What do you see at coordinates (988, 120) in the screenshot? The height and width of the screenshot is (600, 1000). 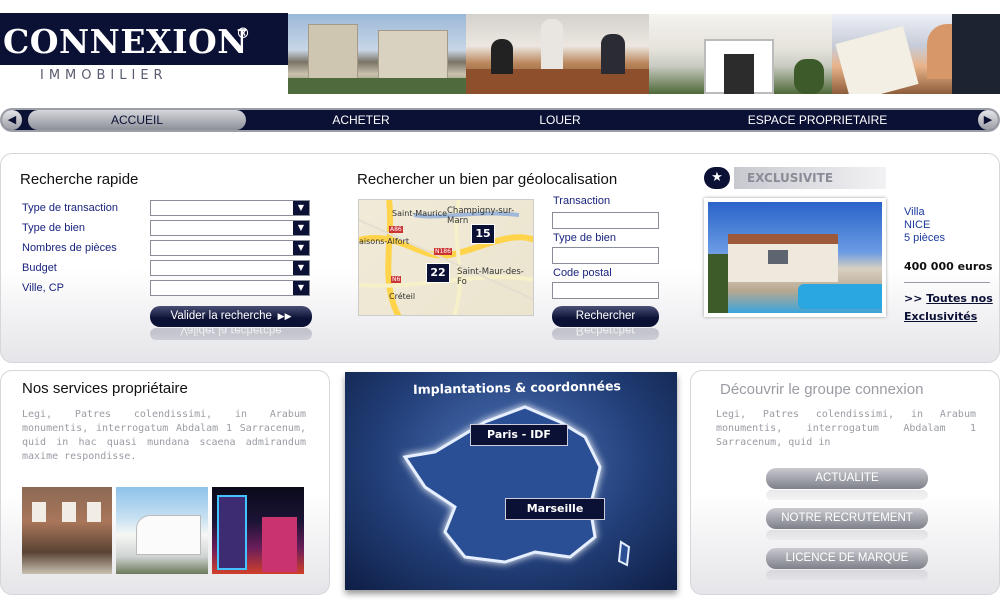 I see `nav-right-arrow-icon: ▶` at bounding box center [988, 120].